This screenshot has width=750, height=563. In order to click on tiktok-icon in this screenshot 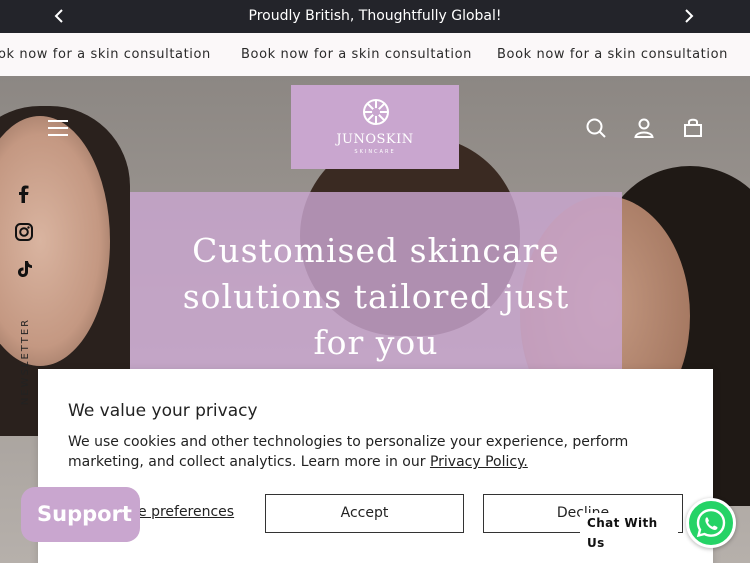, I will do `click(24, 269)`.